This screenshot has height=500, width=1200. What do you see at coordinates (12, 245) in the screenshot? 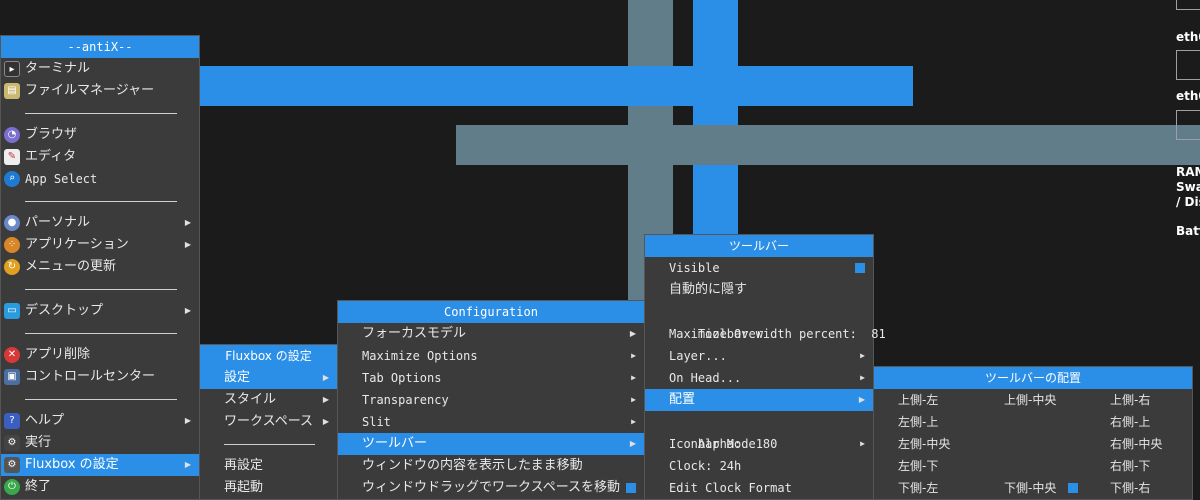
I see `applications-icon: ⁘` at bounding box center [12, 245].